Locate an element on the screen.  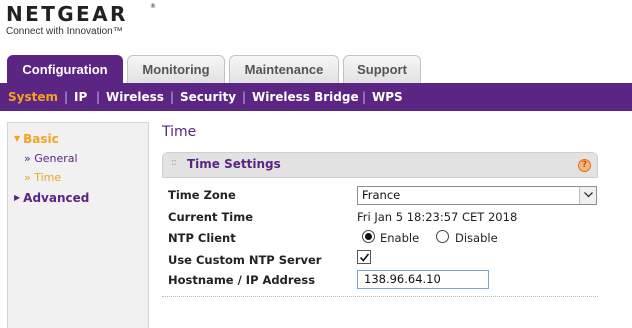
hostname-row: Hostname / IP Address 138.96.64.10 is located at coordinates (383, 280).